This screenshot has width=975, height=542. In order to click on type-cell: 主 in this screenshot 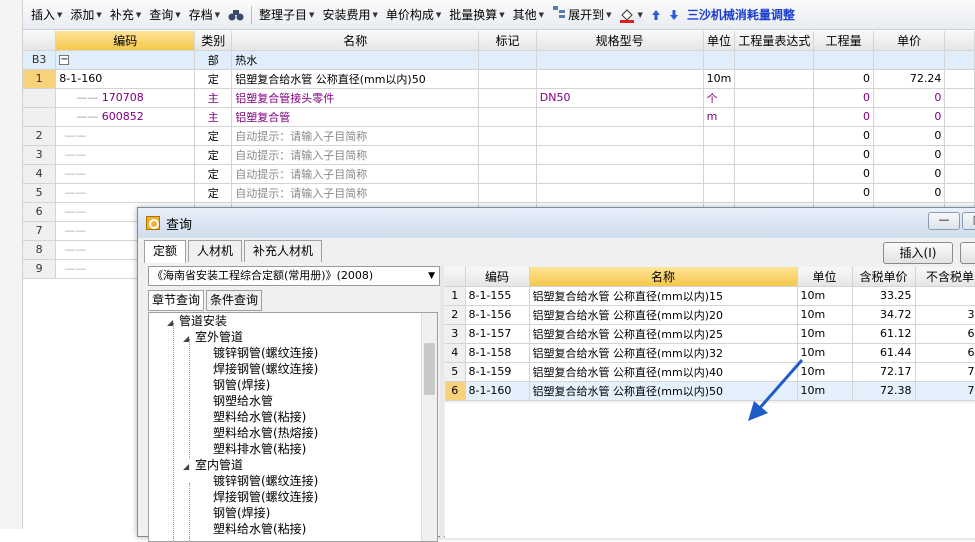, I will do `click(213, 117)`.